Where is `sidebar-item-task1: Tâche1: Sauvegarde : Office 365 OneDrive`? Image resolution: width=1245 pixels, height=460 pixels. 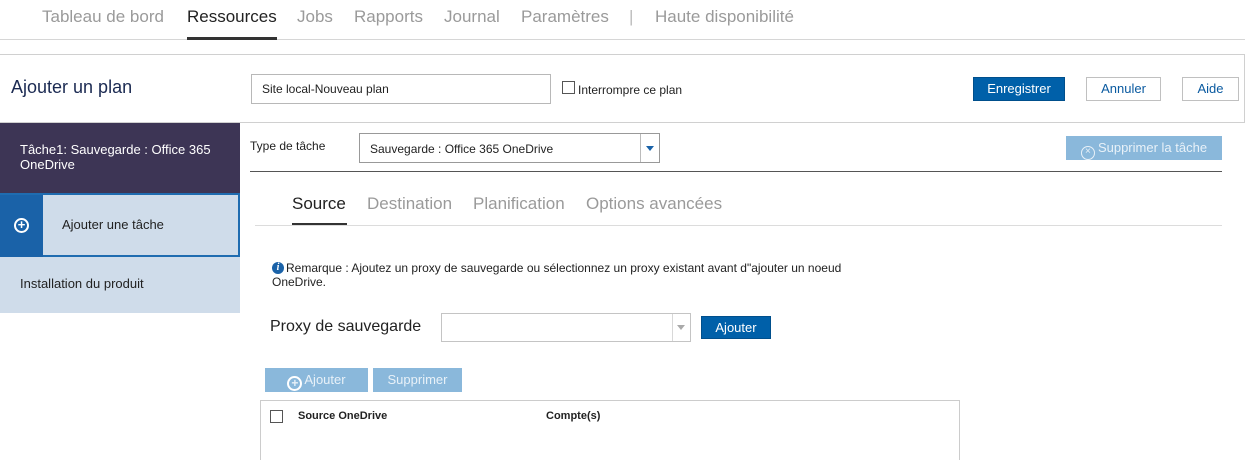
sidebar-item-task1: Tâche1: Sauvegarde : Office 365 OneDrive is located at coordinates (120, 158).